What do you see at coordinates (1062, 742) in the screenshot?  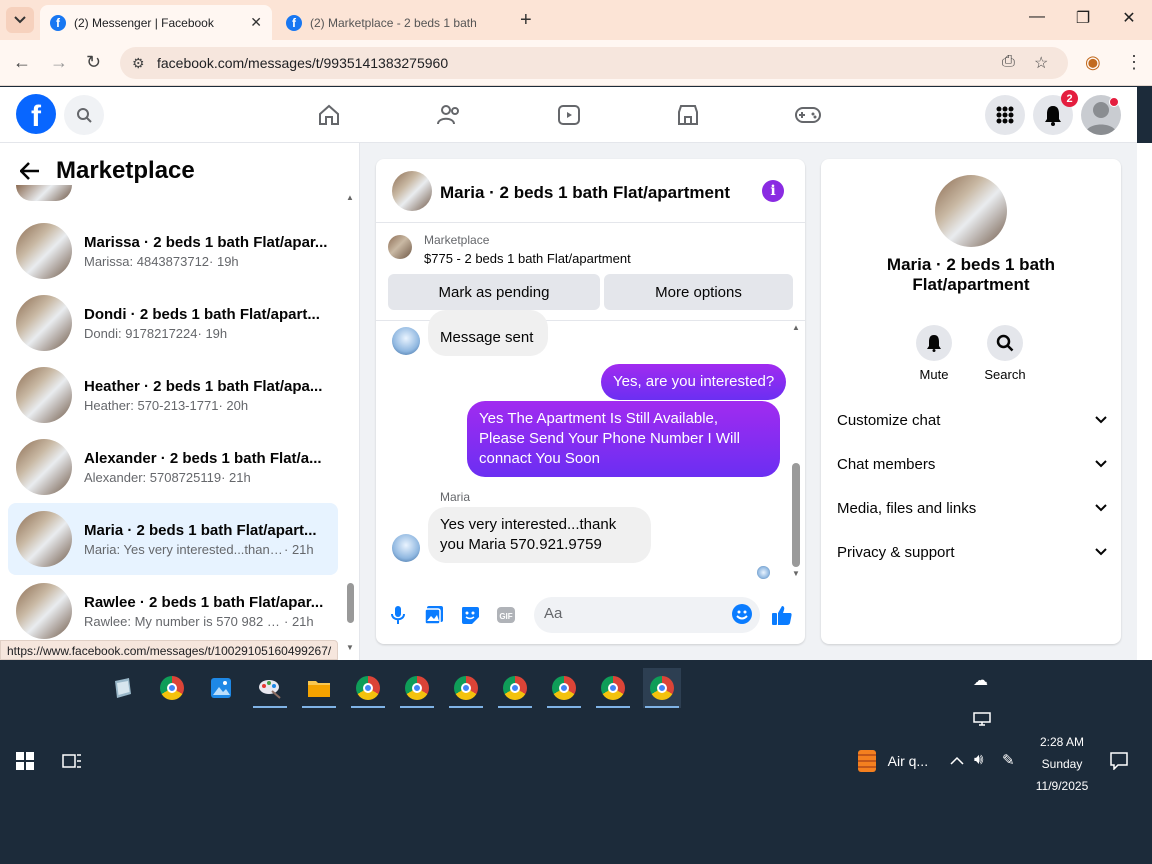 I see `clock-time: 2:28 AM` at bounding box center [1062, 742].